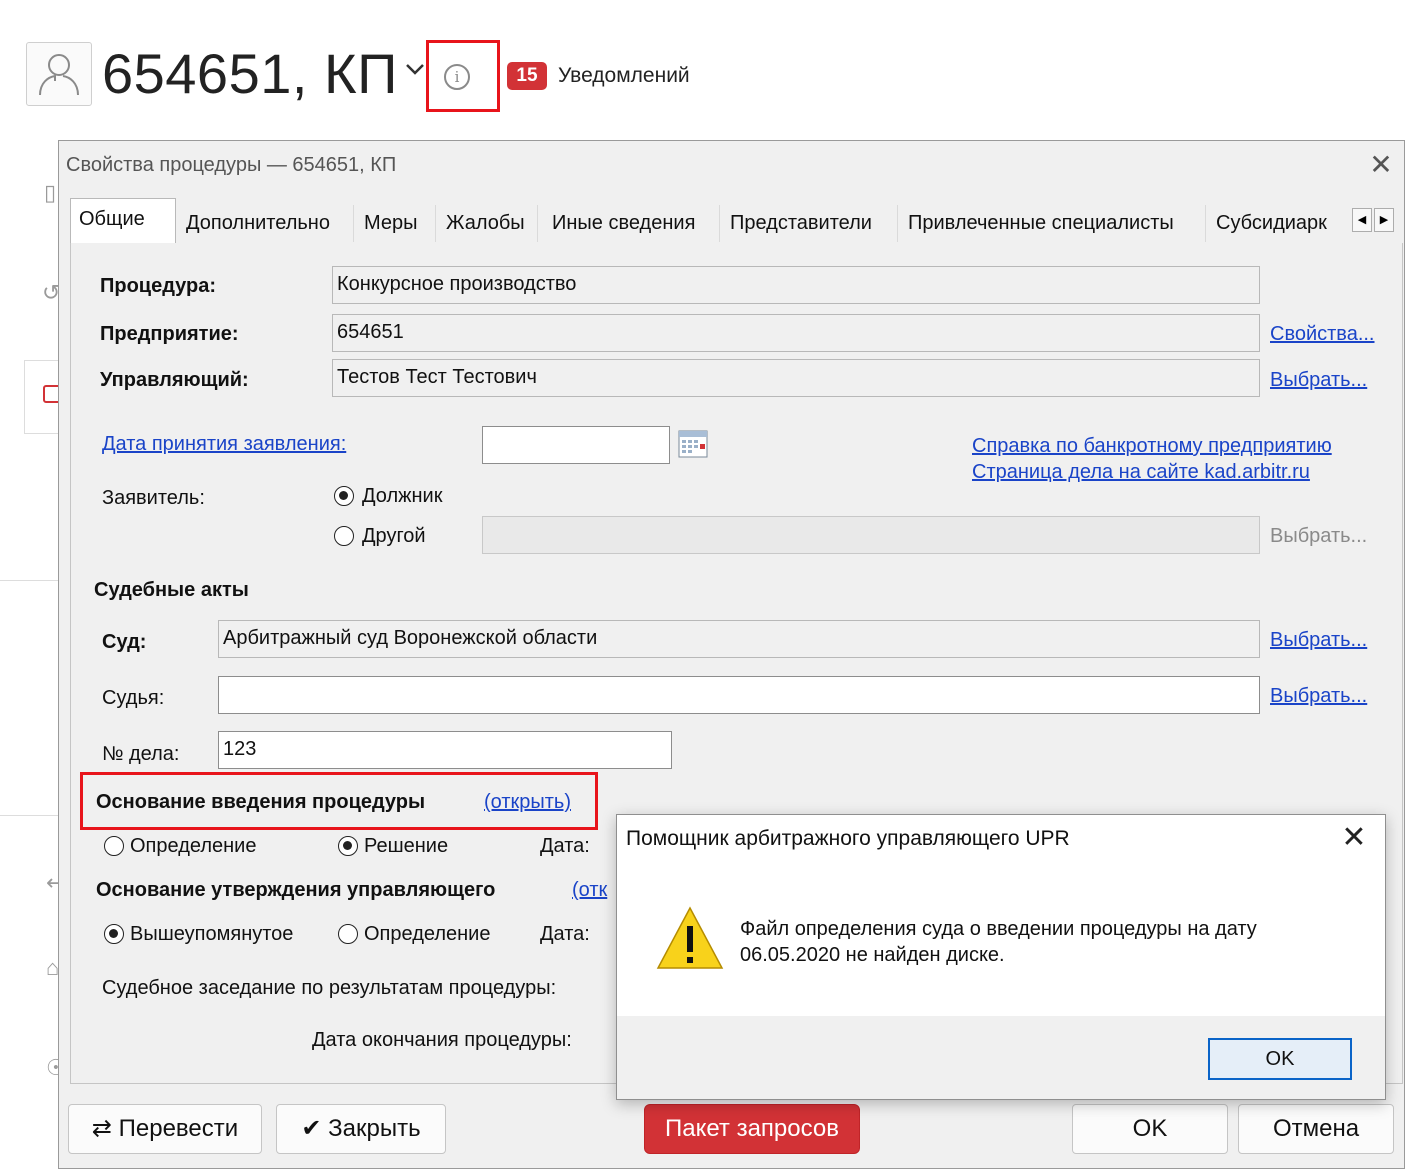 The image size is (1405, 1169). I want to click on tab-scroll-right-icon: ▶, so click(1384, 220).